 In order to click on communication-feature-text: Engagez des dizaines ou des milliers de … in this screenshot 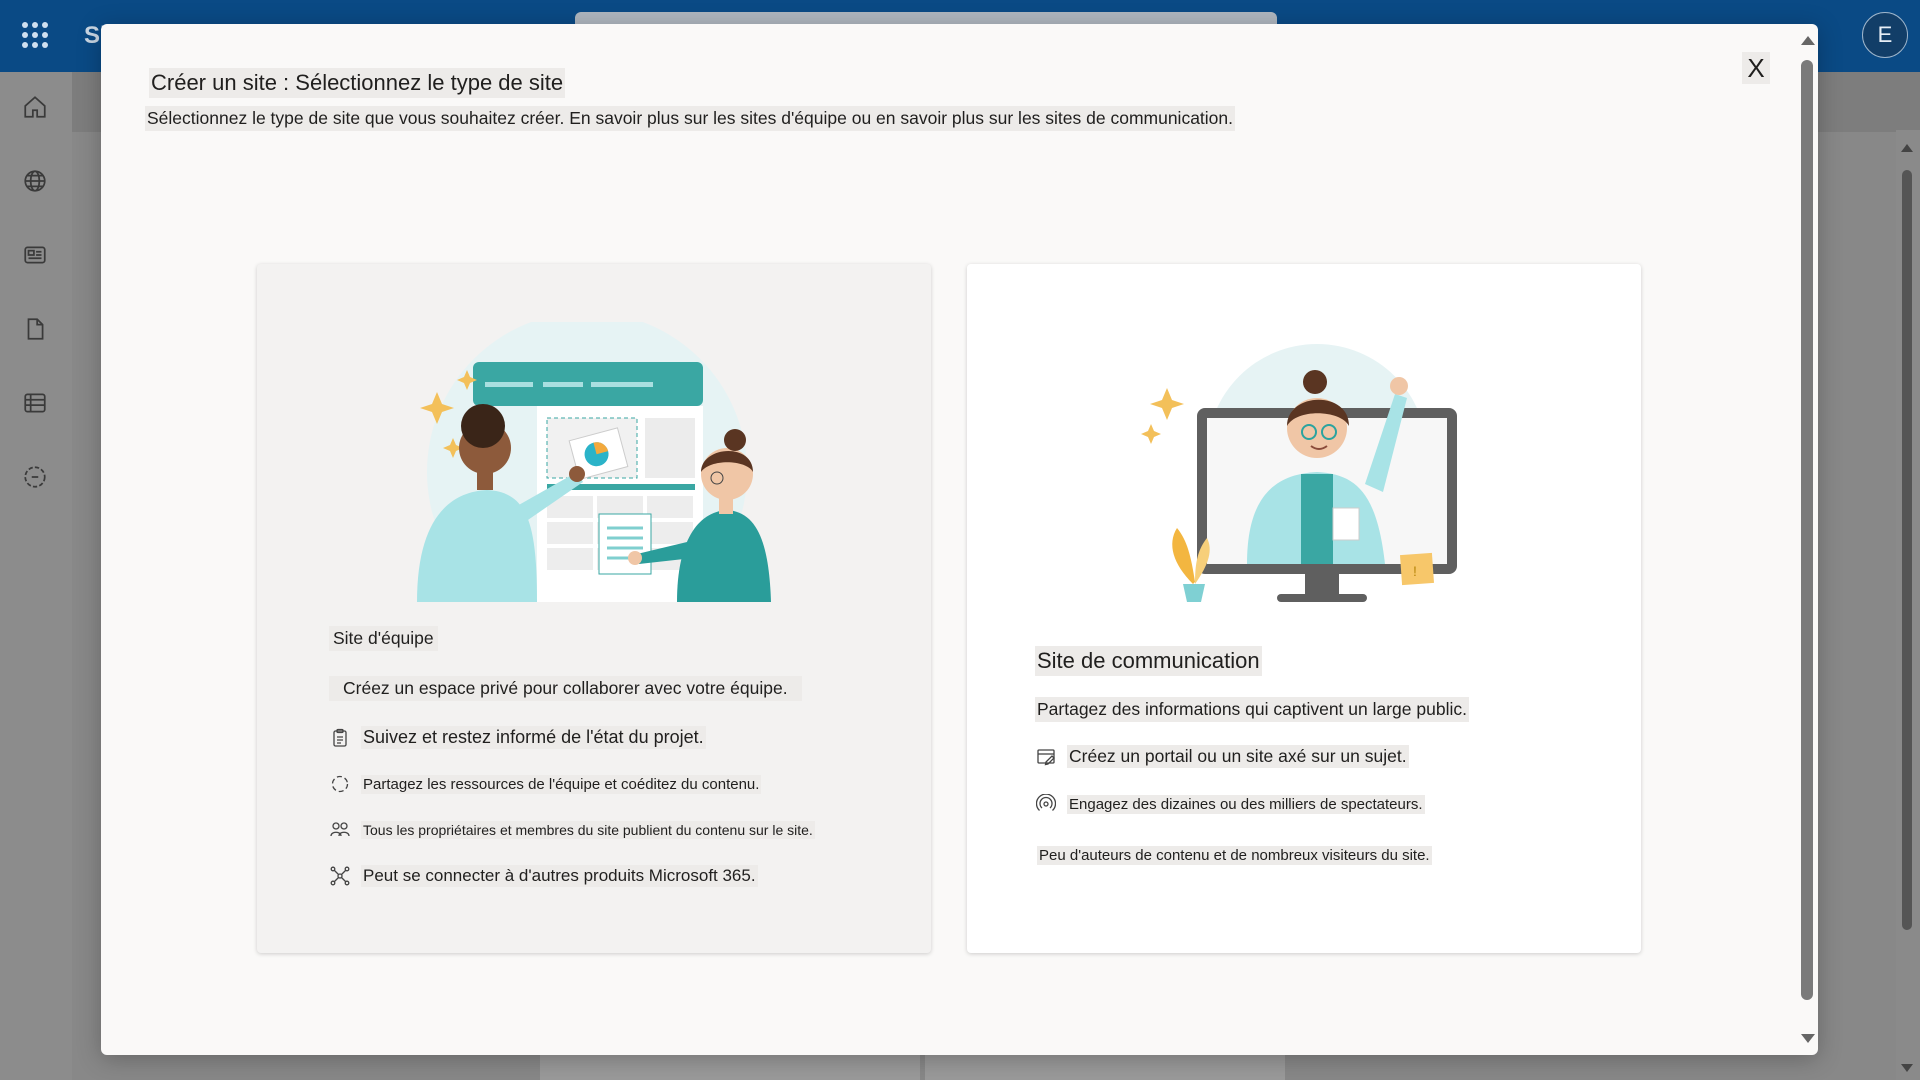, I will do `click(1246, 804)`.